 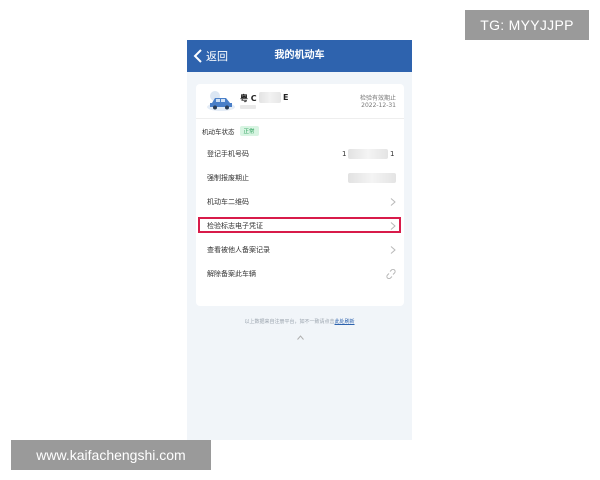 I want to click on highlight-box, so click(x=299, y=225).